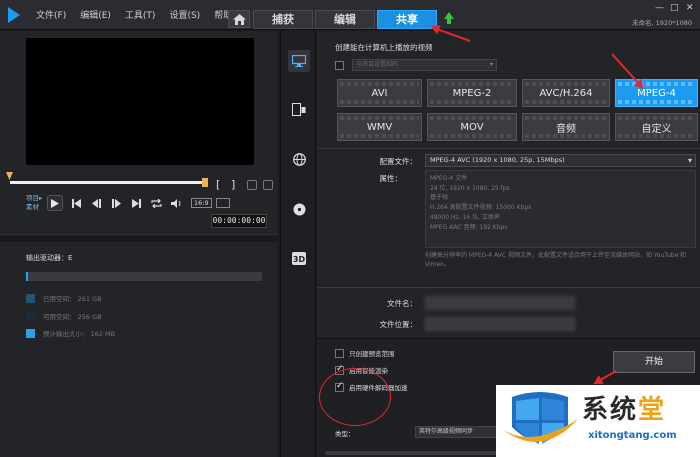  I want to click on play-icon, so click(55, 203).